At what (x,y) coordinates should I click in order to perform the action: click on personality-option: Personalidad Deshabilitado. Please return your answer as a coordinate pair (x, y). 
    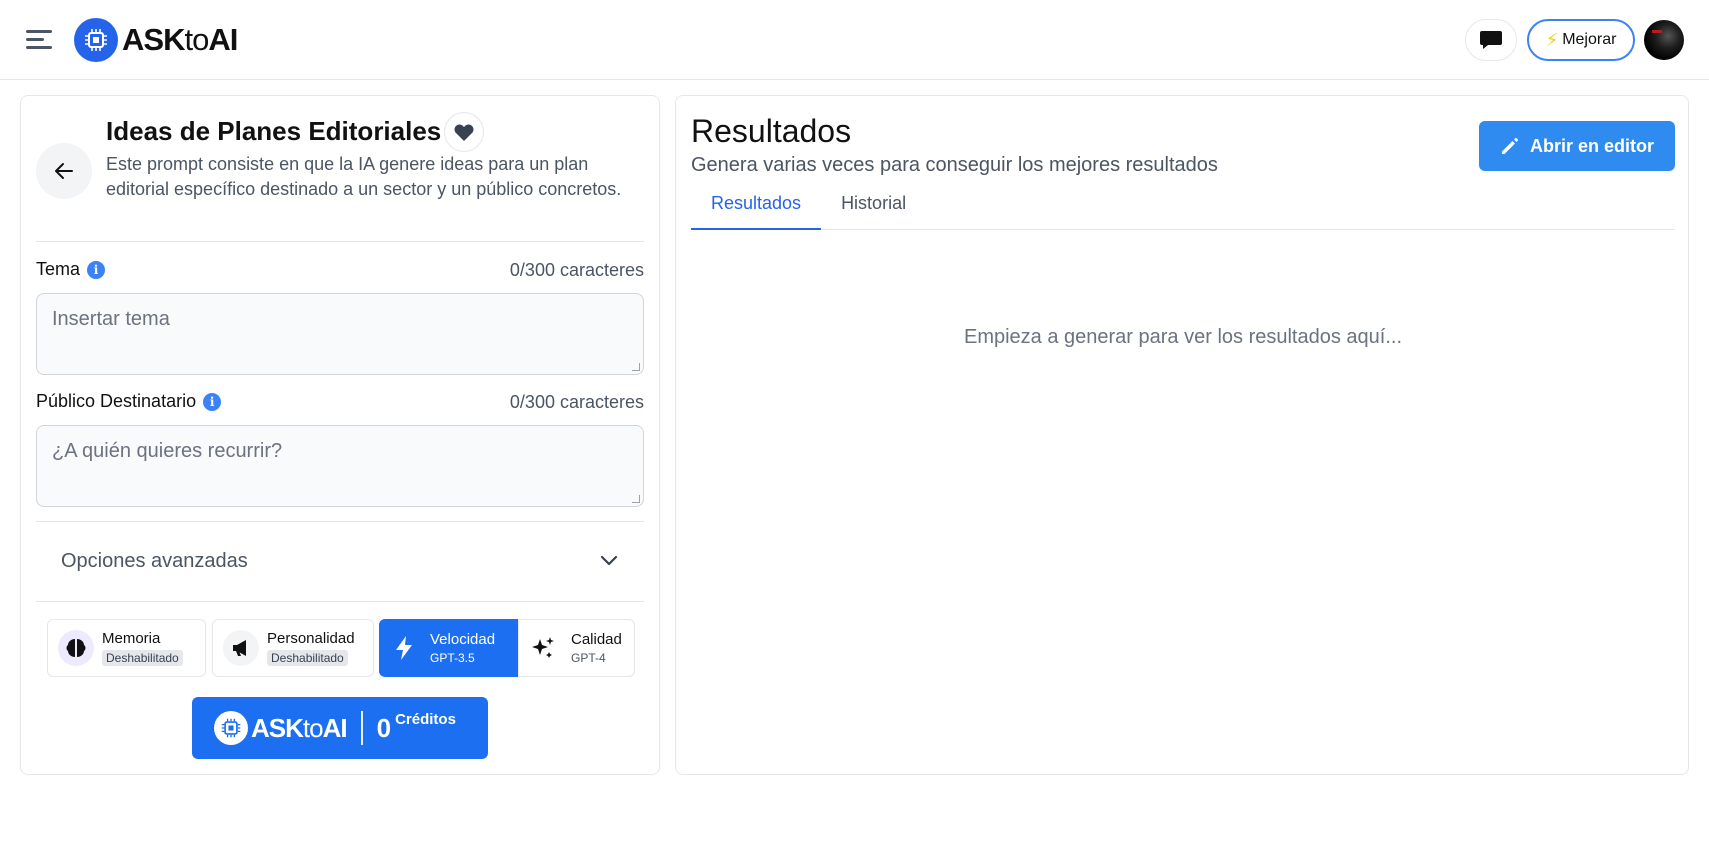
    Looking at the image, I should click on (293, 648).